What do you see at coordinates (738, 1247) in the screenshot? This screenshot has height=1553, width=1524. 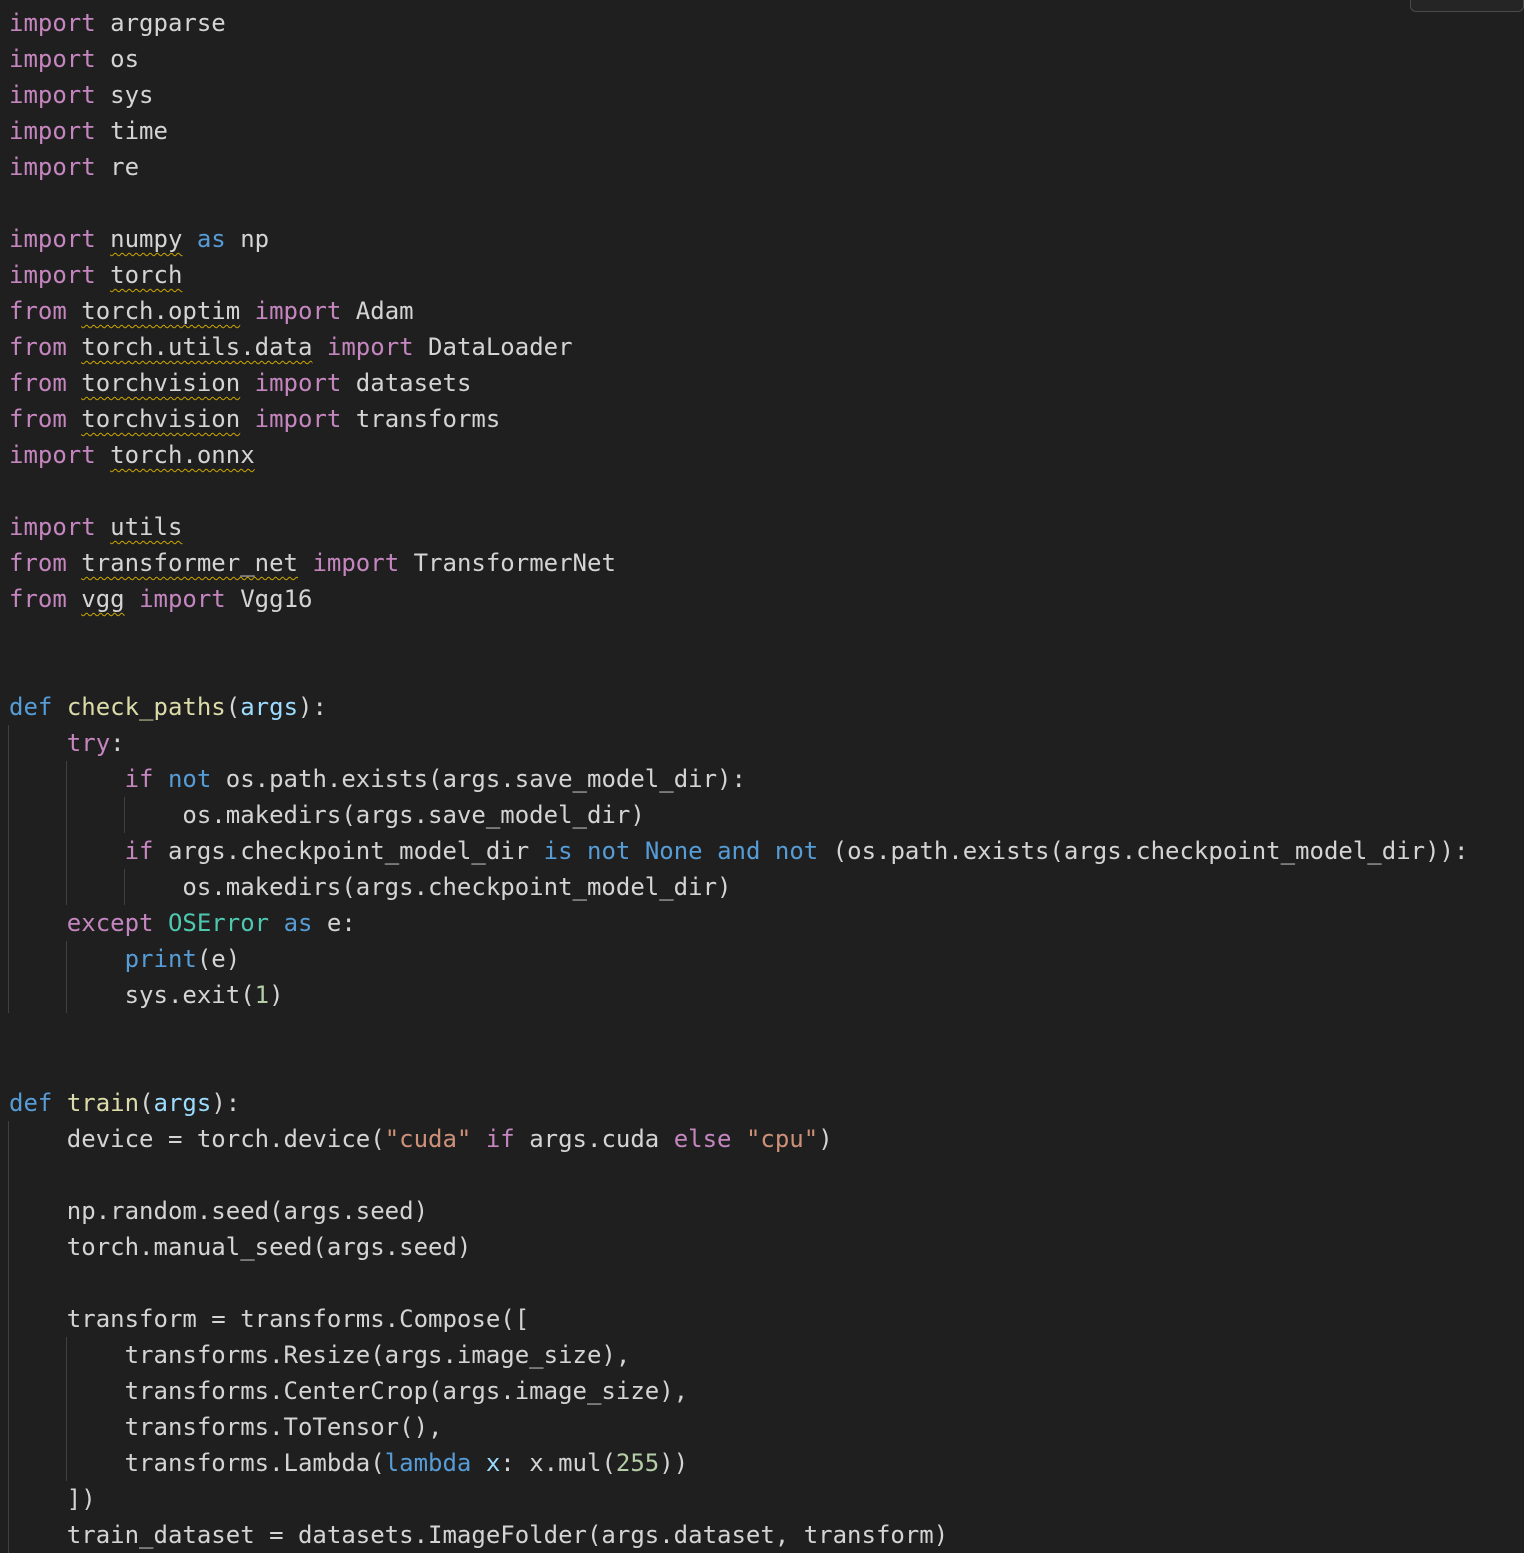 I see `code-line: torch.manual_seed(args.seed)` at bounding box center [738, 1247].